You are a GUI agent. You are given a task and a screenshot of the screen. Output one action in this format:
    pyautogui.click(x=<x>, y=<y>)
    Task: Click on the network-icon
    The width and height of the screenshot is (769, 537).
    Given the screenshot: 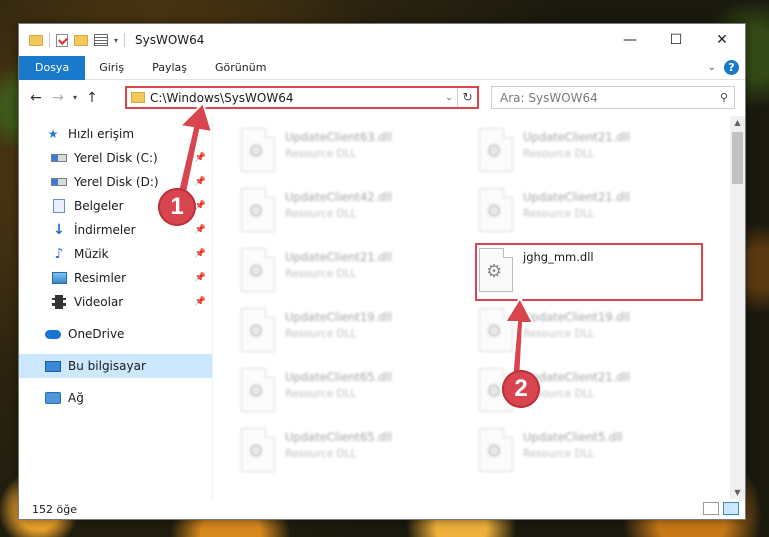 What is the action you would take?
    pyautogui.click(x=53, y=398)
    